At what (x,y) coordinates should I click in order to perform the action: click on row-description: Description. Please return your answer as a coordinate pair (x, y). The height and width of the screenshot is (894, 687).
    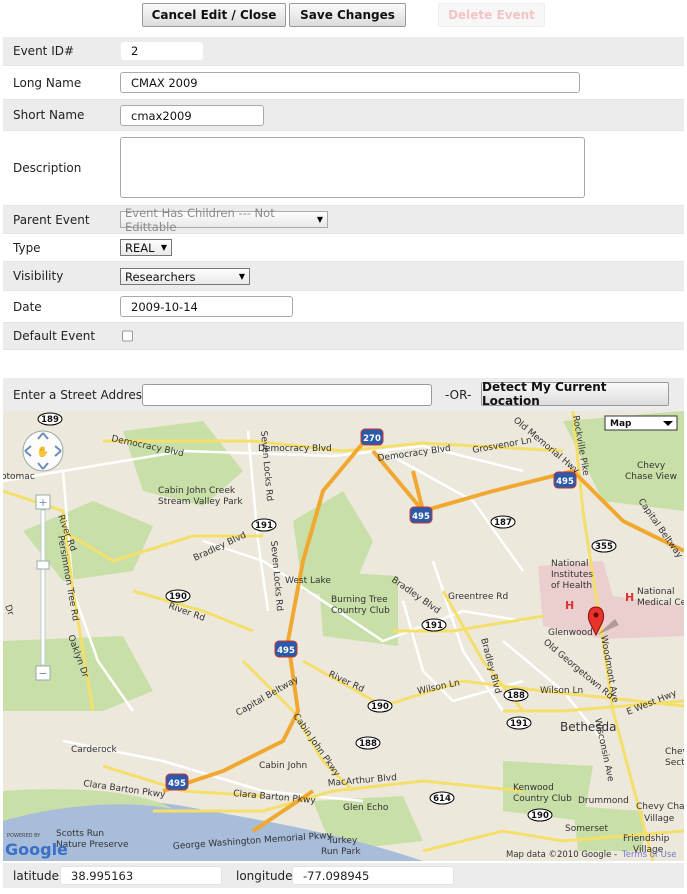
    Looking at the image, I should click on (343, 168).